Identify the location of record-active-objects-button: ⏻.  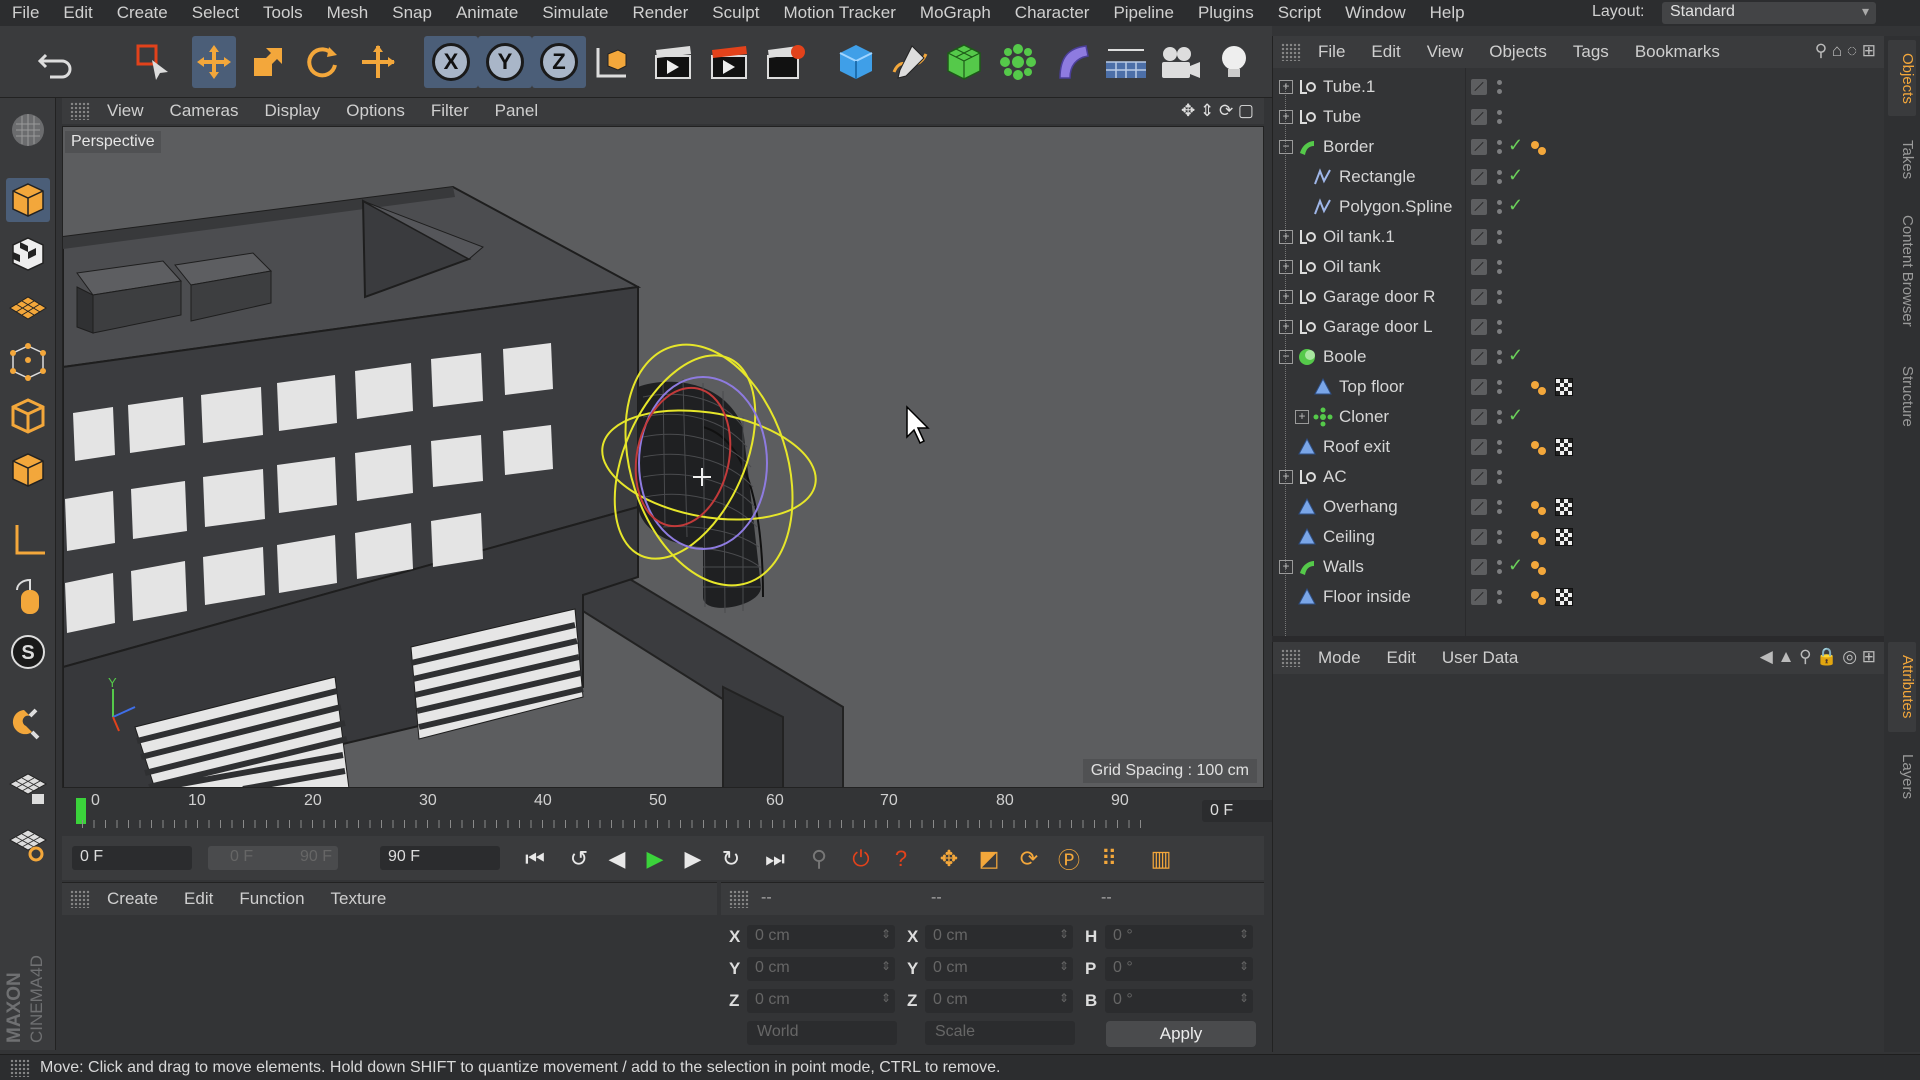
(861, 859).